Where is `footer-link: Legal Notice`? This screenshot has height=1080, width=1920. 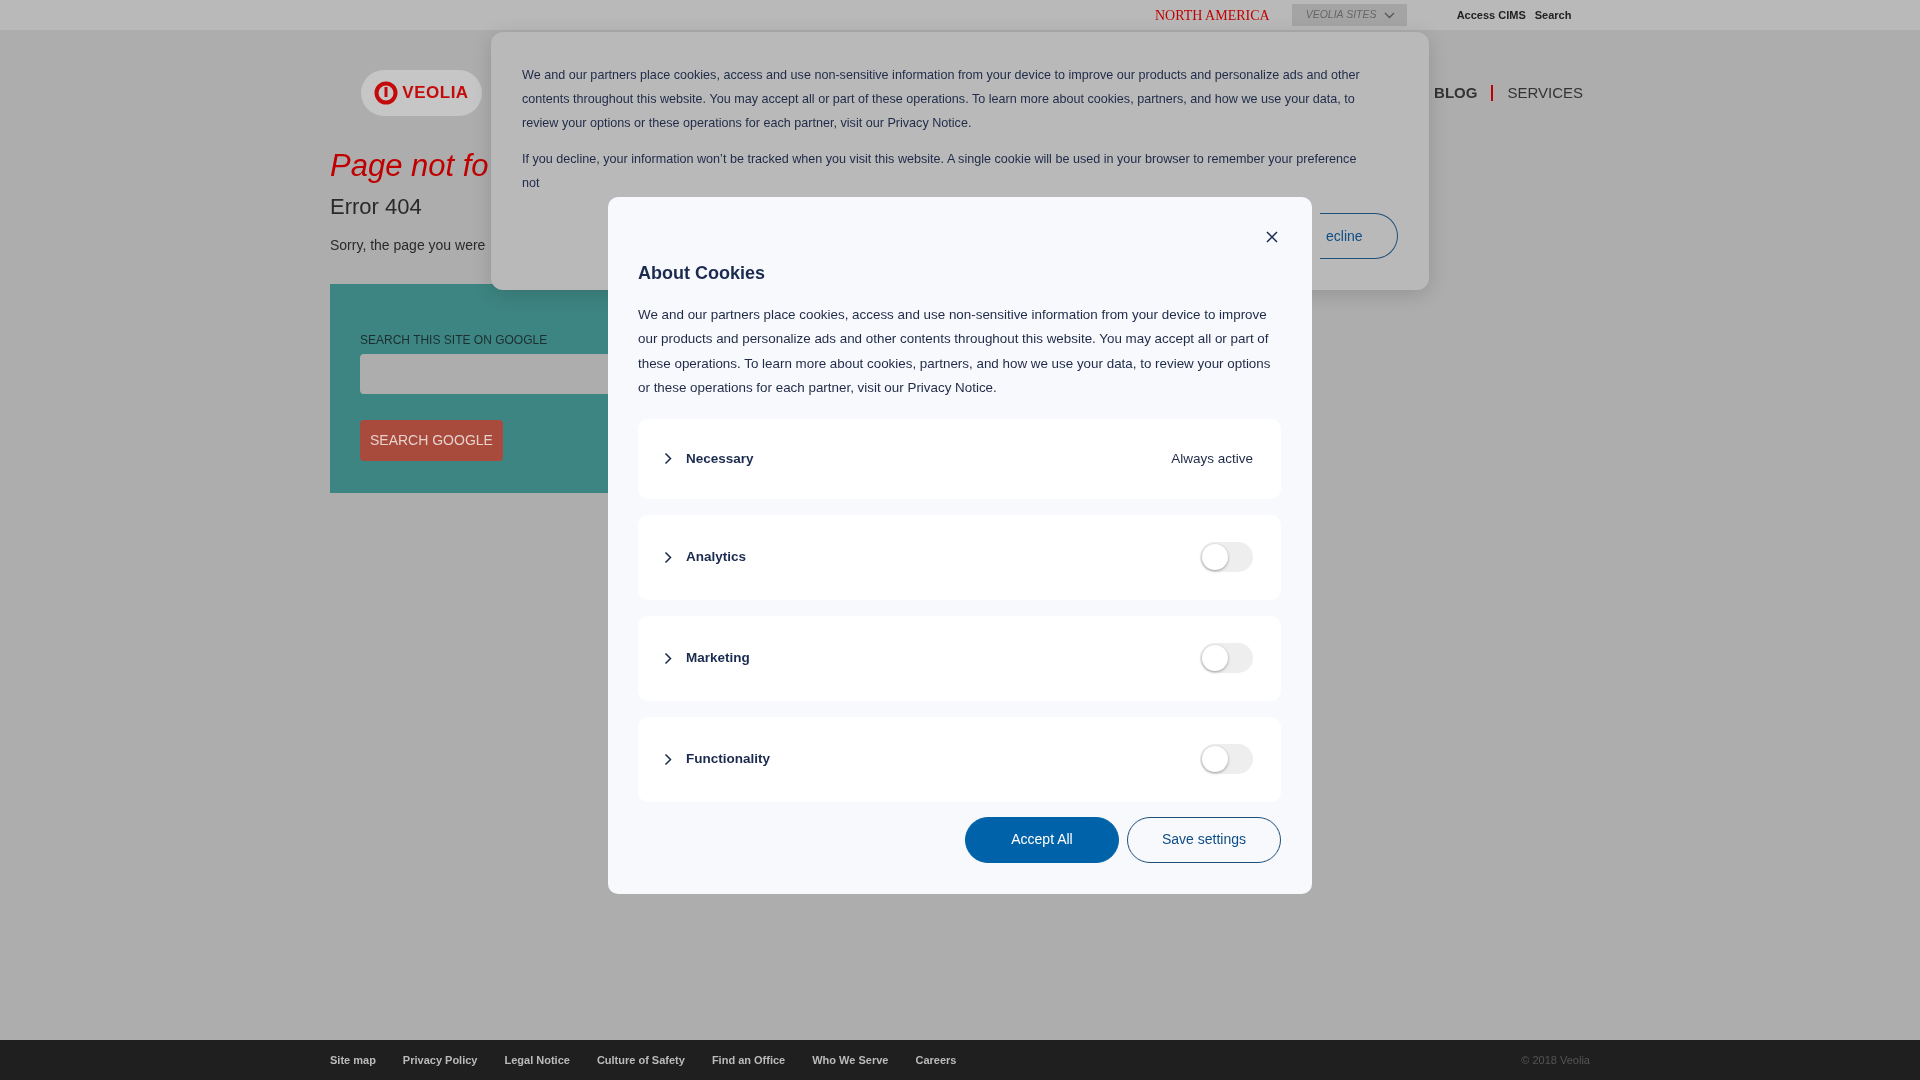
footer-link: Legal Notice is located at coordinates (537, 1060).